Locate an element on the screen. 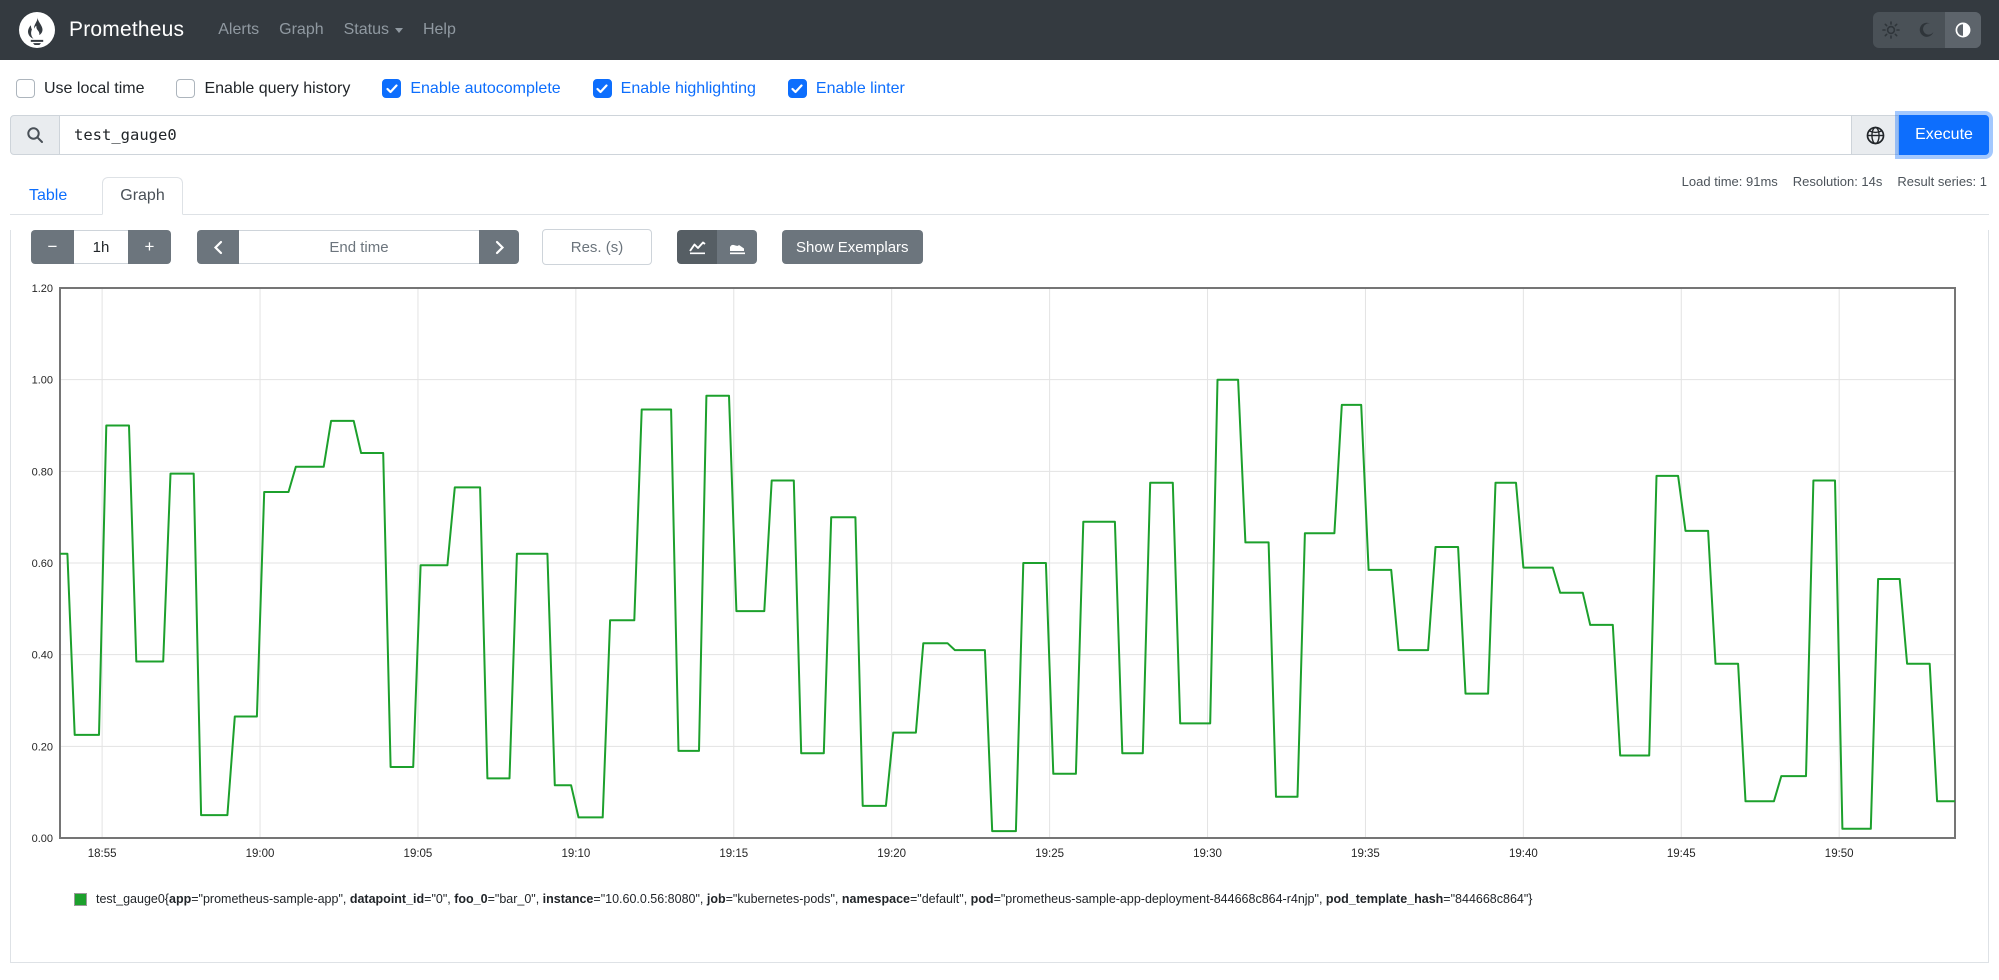  theme-toggle-group is located at coordinates (1927, 30).